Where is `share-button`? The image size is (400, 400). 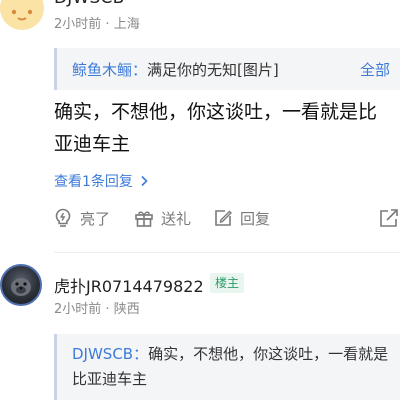
share-button is located at coordinates (389, 218).